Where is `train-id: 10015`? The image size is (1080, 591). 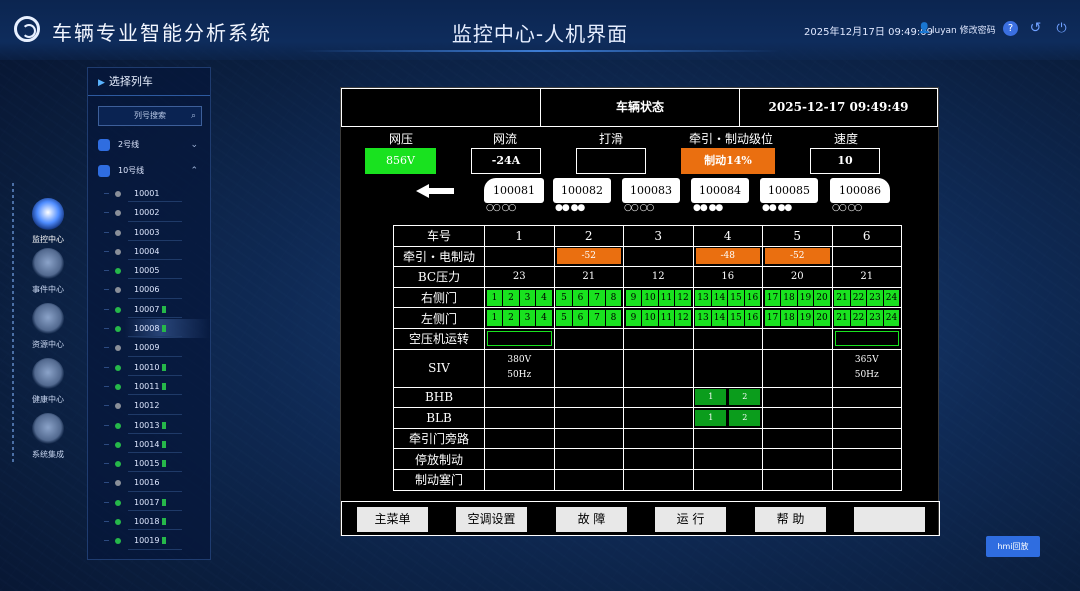 train-id: 10015 is located at coordinates (147, 464).